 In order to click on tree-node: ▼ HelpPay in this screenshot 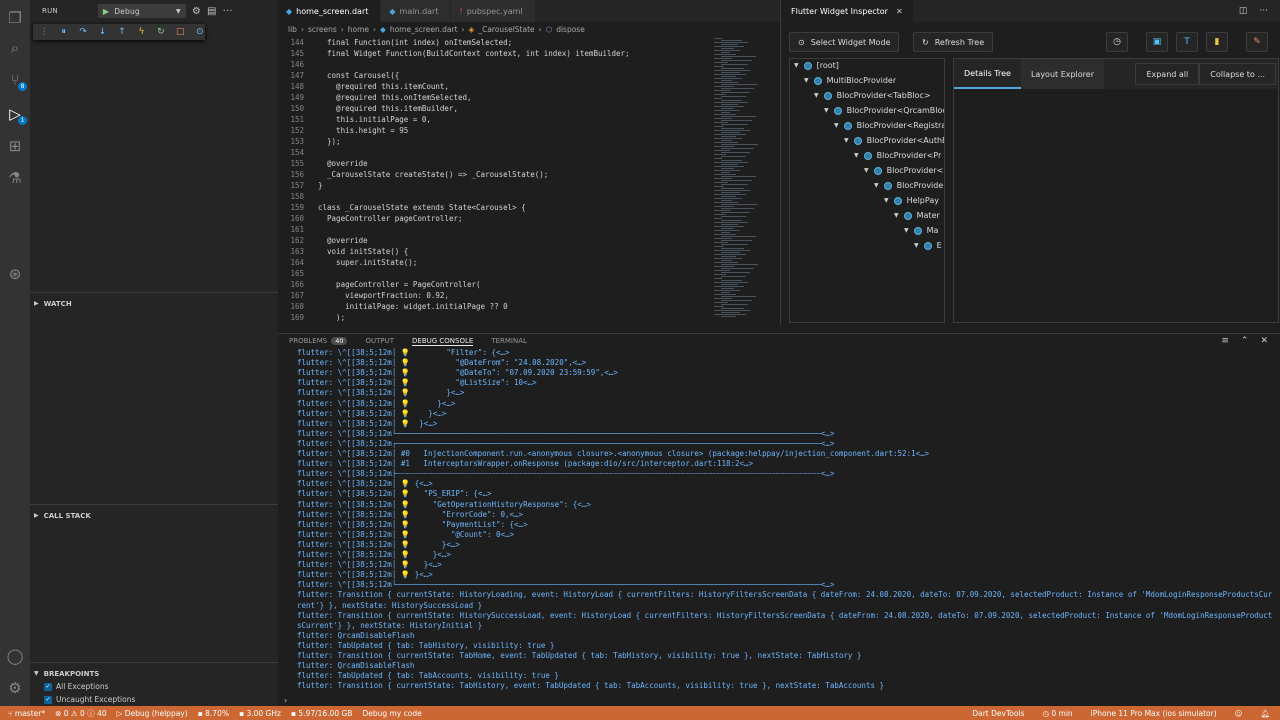, I will do `click(911, 200)`.